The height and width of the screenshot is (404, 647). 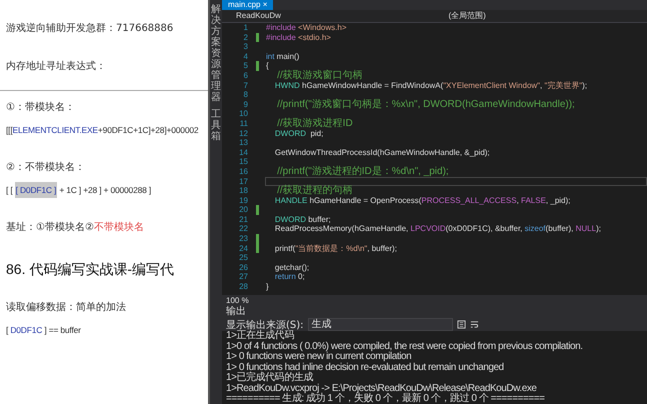 I want to click on file-tab: main.cpp ×, so click(x=248, y=5).